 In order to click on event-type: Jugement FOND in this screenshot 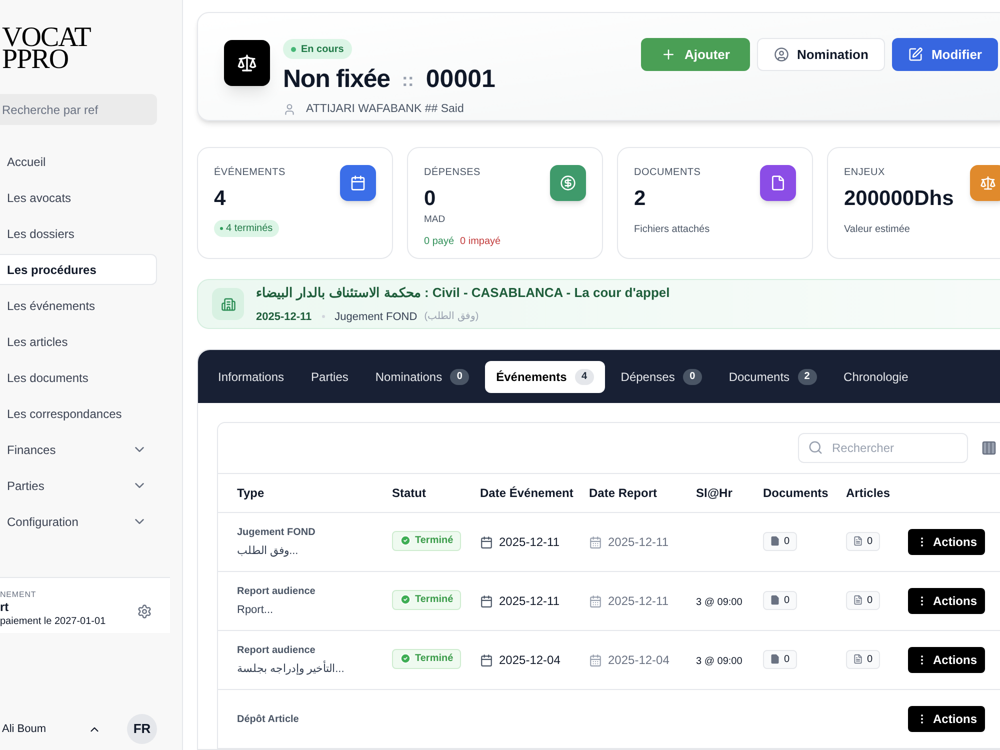, I will do `click(276, 533)`.